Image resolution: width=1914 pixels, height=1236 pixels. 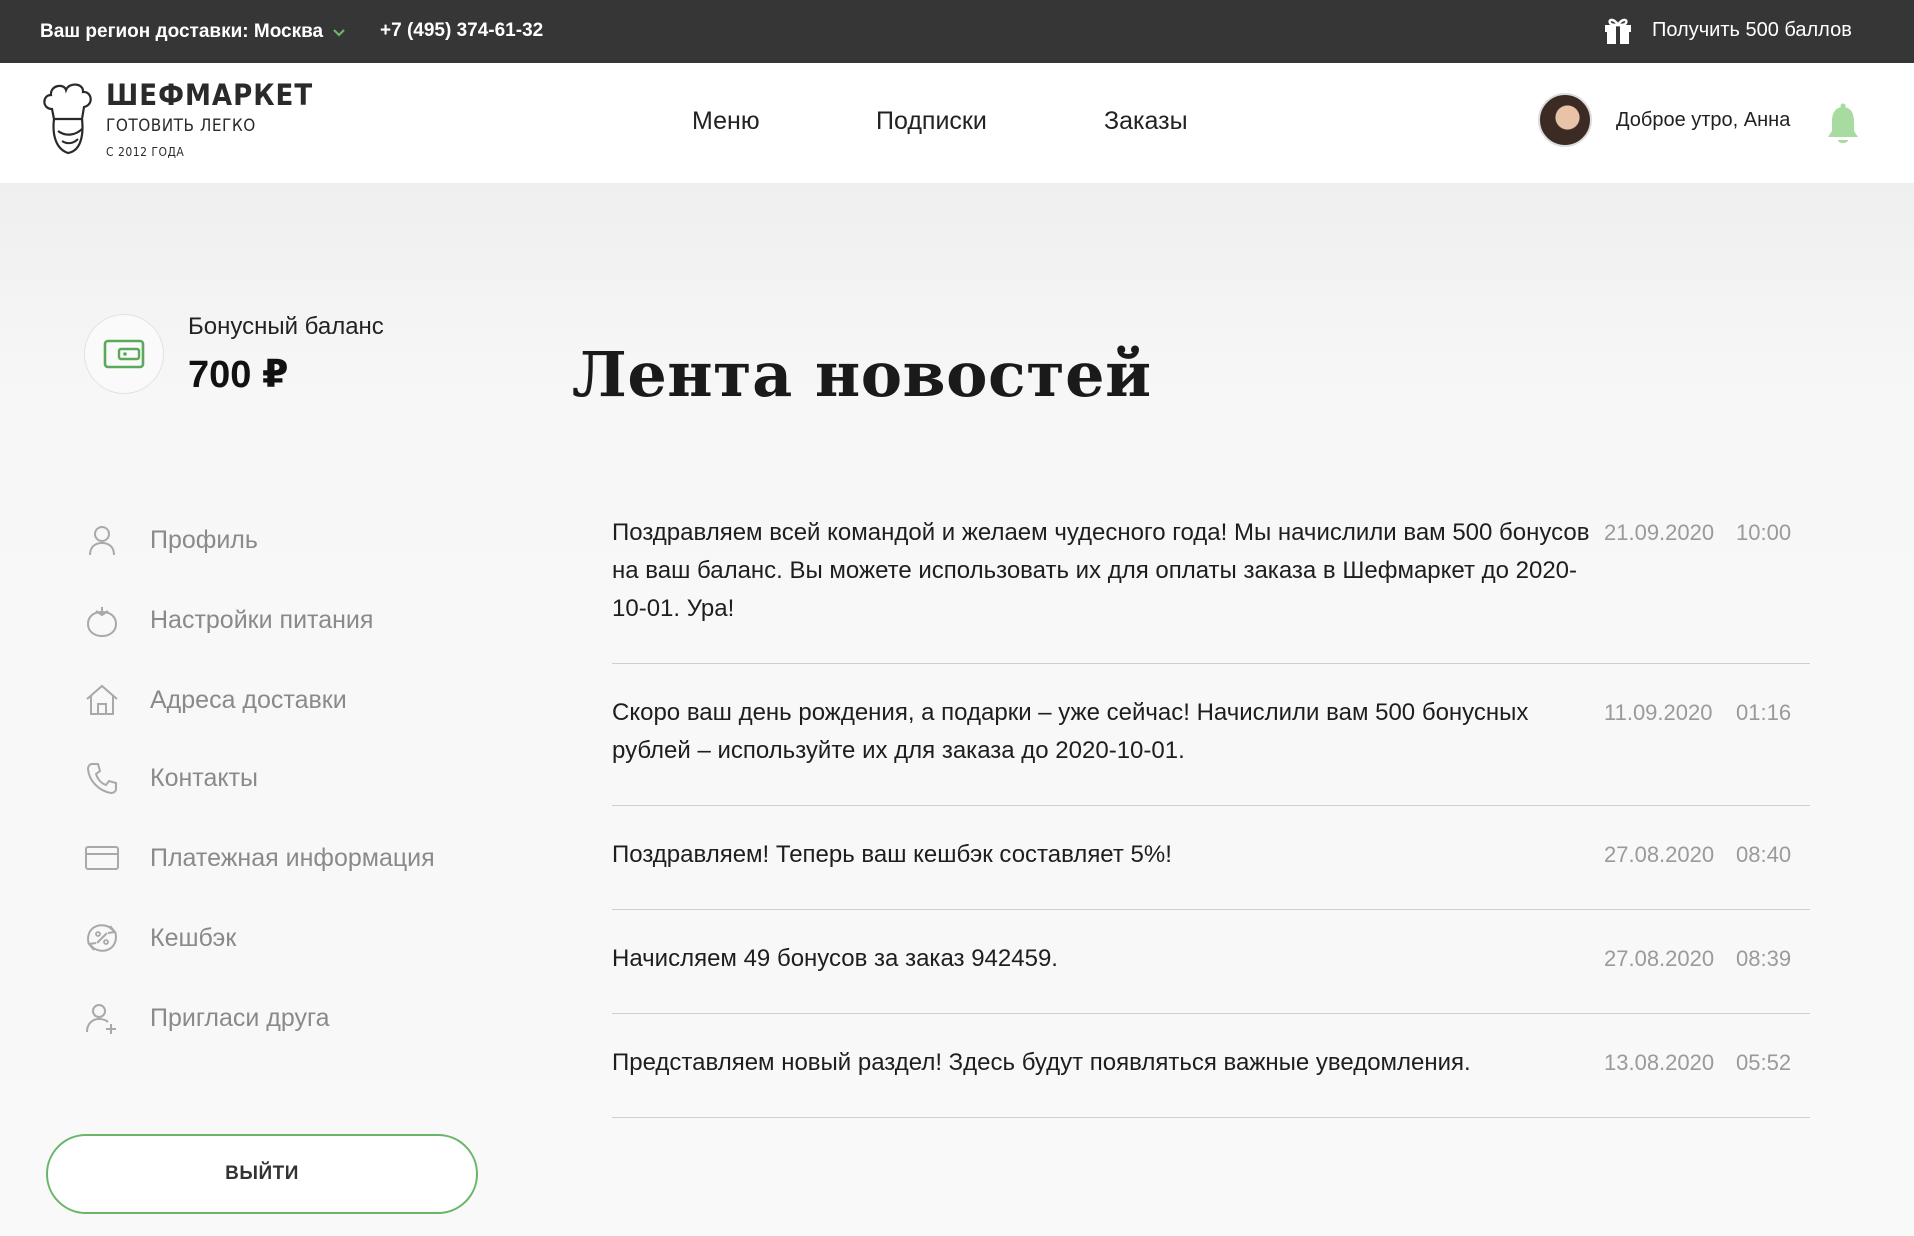 I want to click on chevron-down-icon, so click(x=339, y=33).